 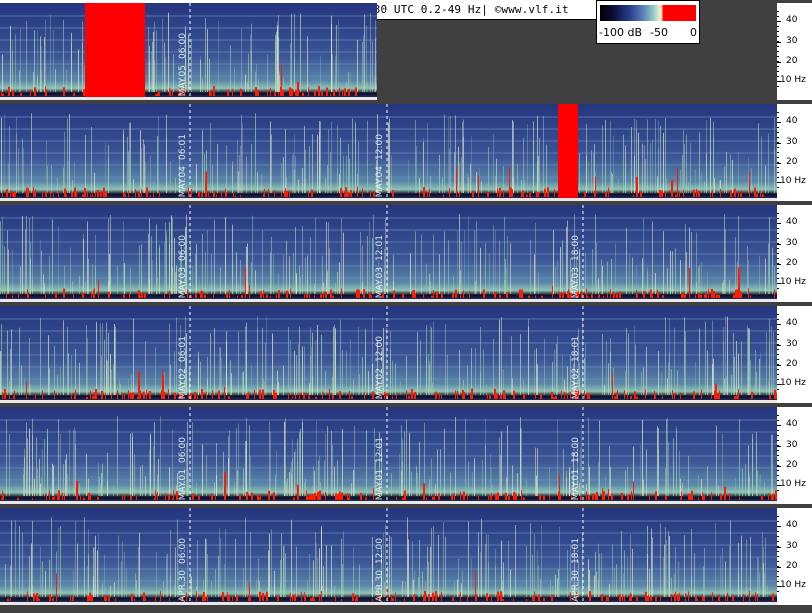 What do you see at coordinates (793, 383) in the screenshot?
I see `axis-tick-label: 10 Hz` at bounding box center [793, 383].